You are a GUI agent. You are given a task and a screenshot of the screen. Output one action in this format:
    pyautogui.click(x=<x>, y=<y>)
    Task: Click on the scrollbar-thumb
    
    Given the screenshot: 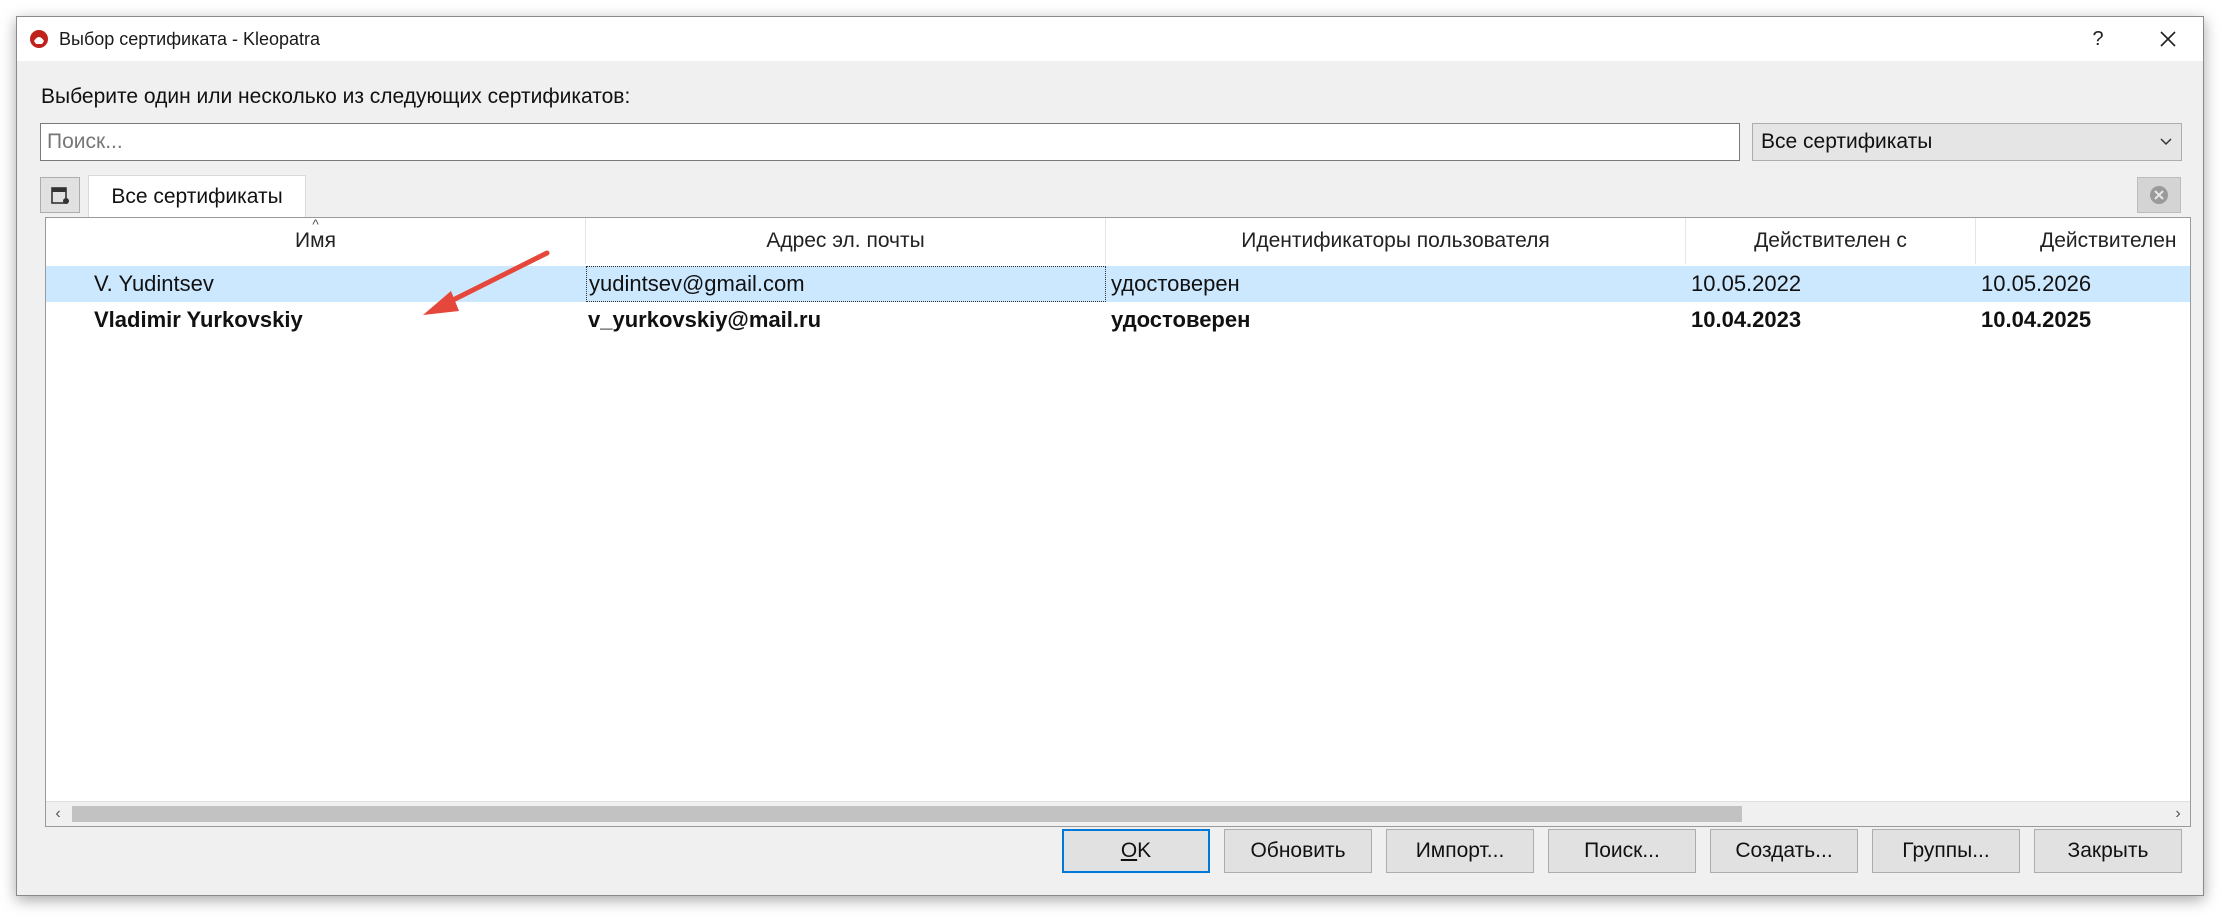 What is the action you would take?
    pyautogui.click(x=907, y=814)
    